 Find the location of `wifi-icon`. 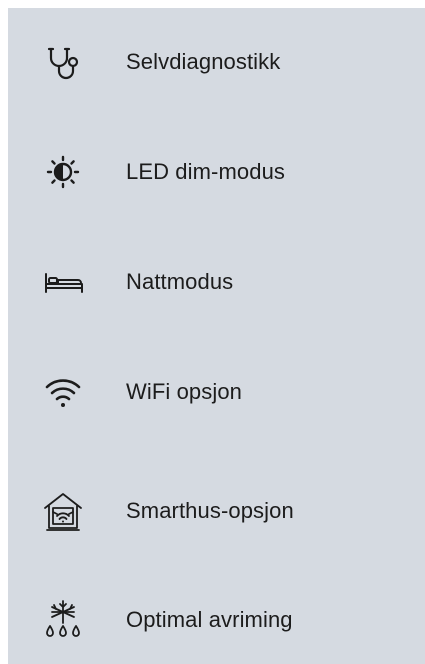

wifi-icon is located at coordinates (63, 392).